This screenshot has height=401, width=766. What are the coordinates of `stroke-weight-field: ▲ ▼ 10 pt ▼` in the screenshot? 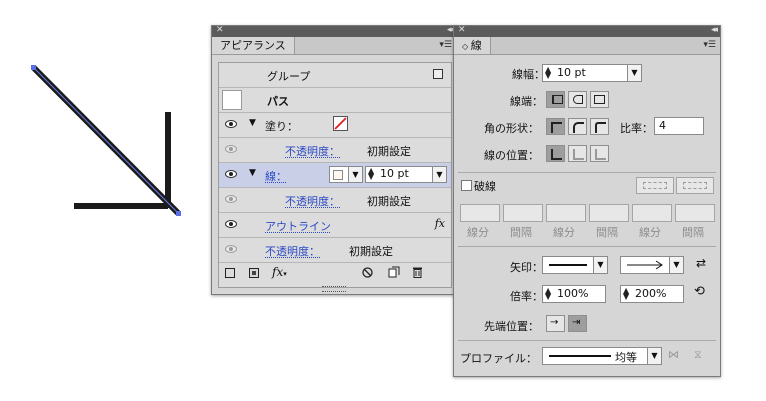 It's located at (406, 174).